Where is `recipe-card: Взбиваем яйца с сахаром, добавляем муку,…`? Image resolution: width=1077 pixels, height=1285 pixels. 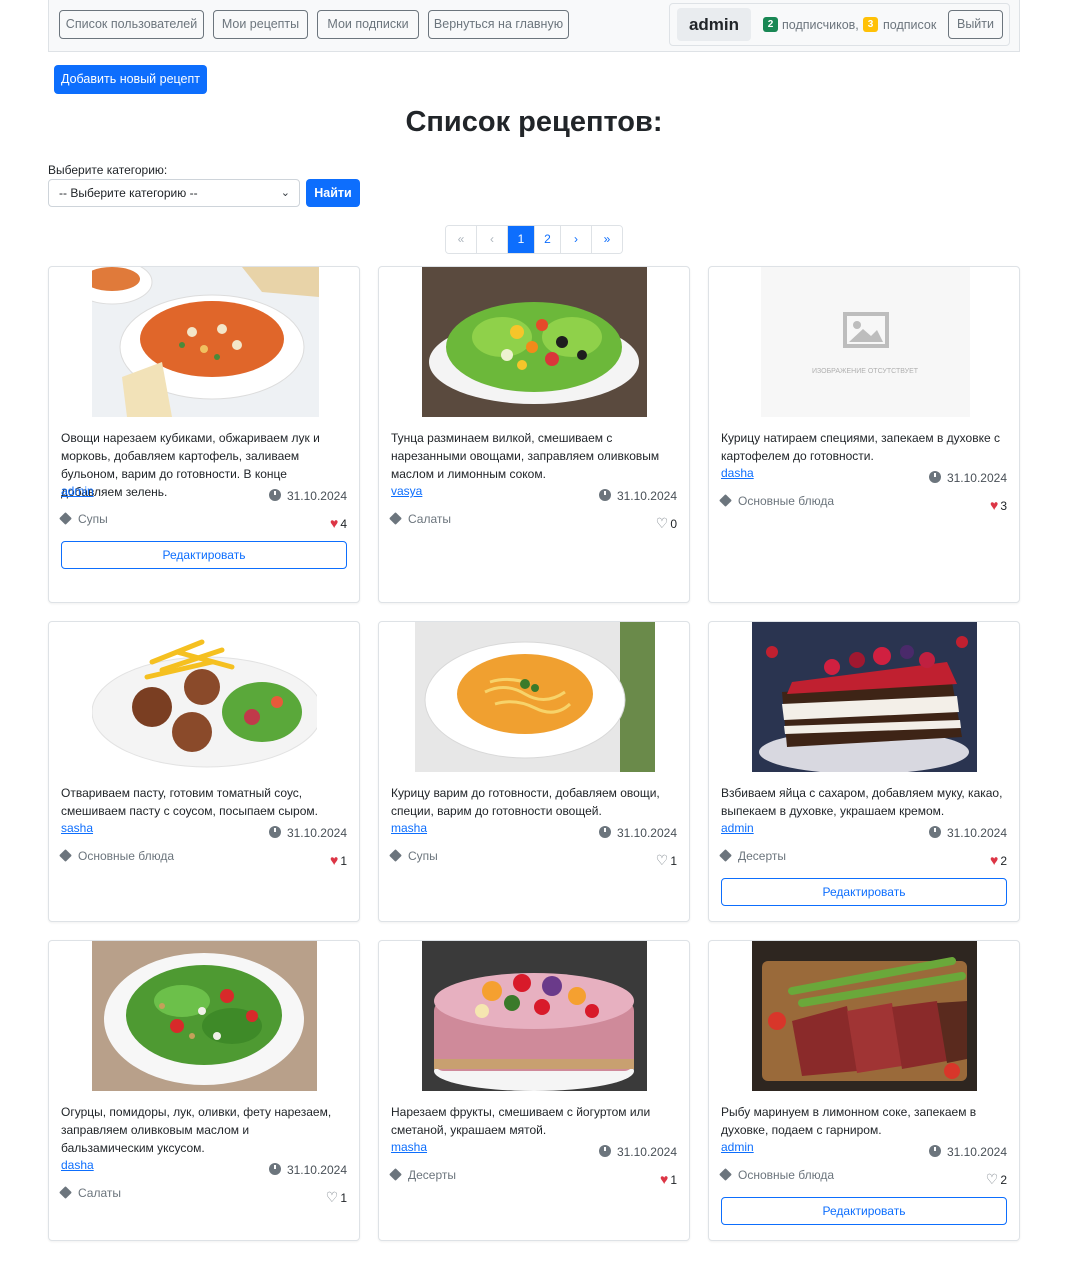 recipe-card: Взбиваем яйца с сахаром, добавляем муку,… is located at coordinates (864, 771).